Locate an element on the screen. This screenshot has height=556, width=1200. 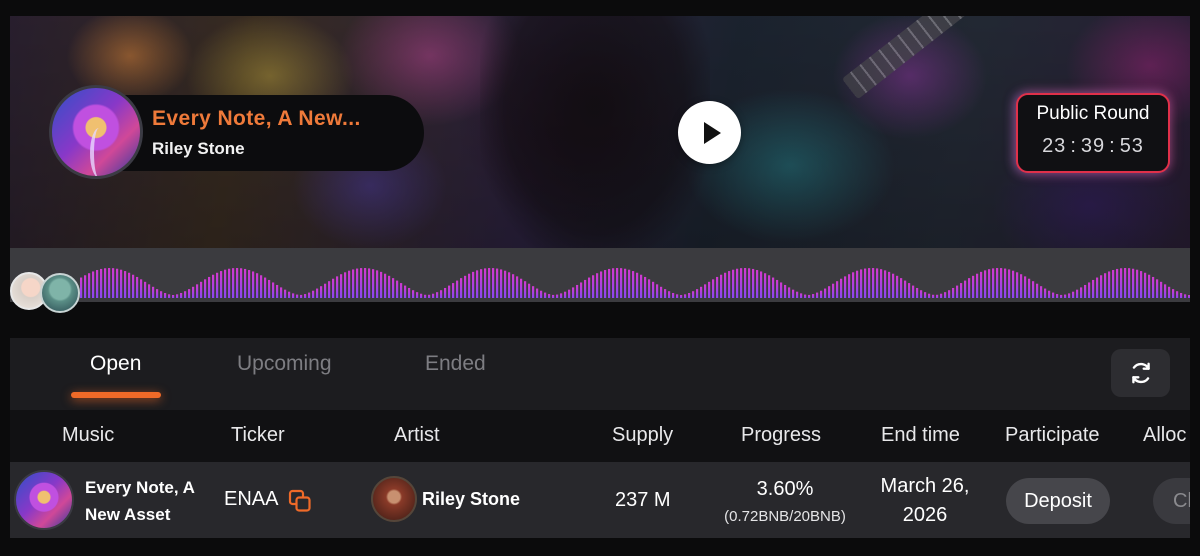
refresh-button is located at coordinates (1140, 373).